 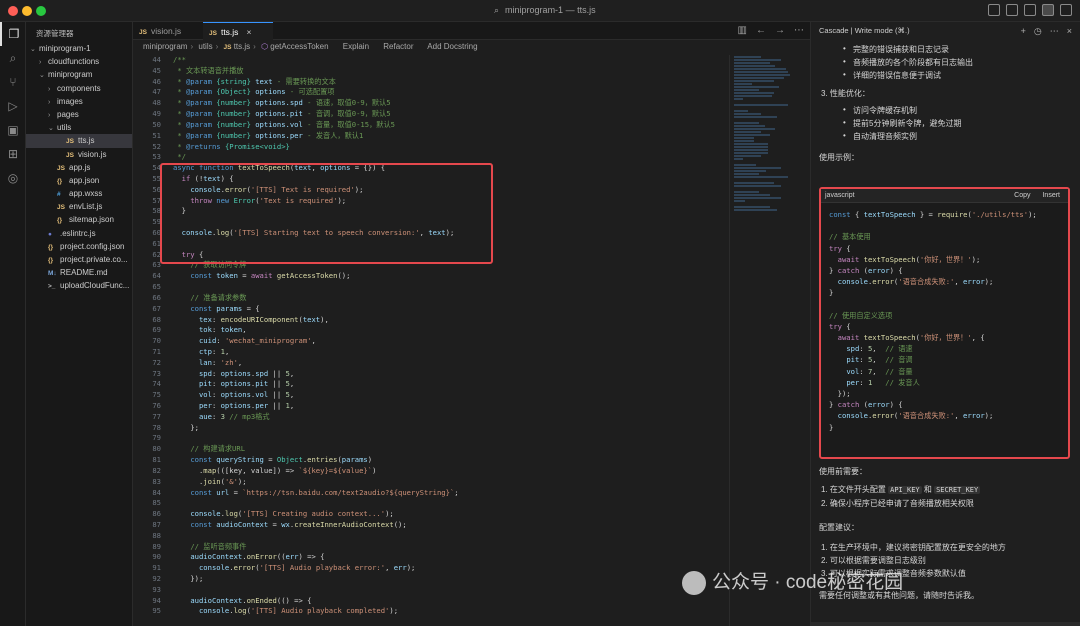 What do you see at coordinates (994, 10) in the screenshot?
I see `toggle-primary-sidebar-icon` at bounding box center [994, 10].